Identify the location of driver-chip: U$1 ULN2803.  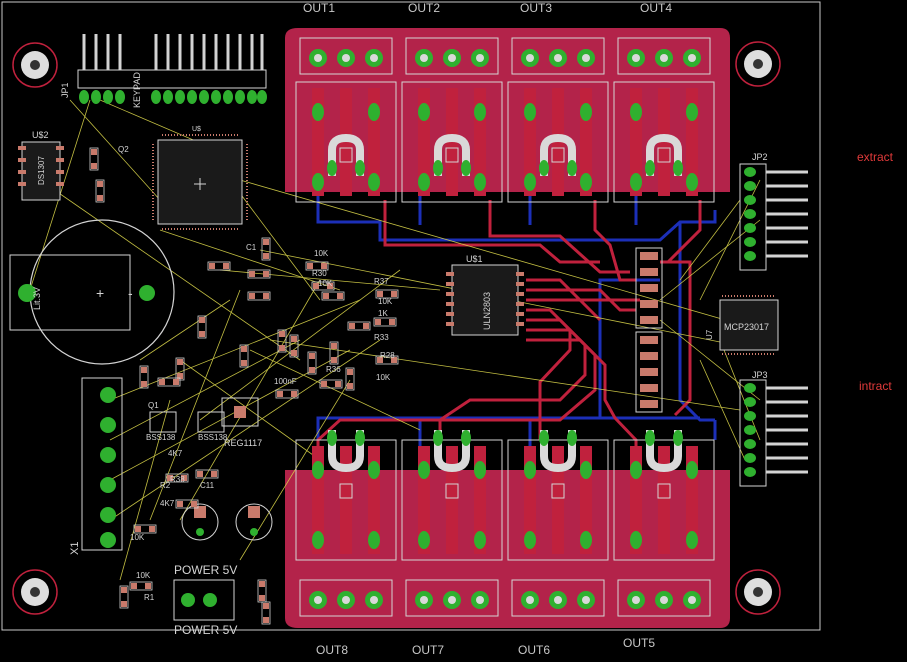
(485, 295).